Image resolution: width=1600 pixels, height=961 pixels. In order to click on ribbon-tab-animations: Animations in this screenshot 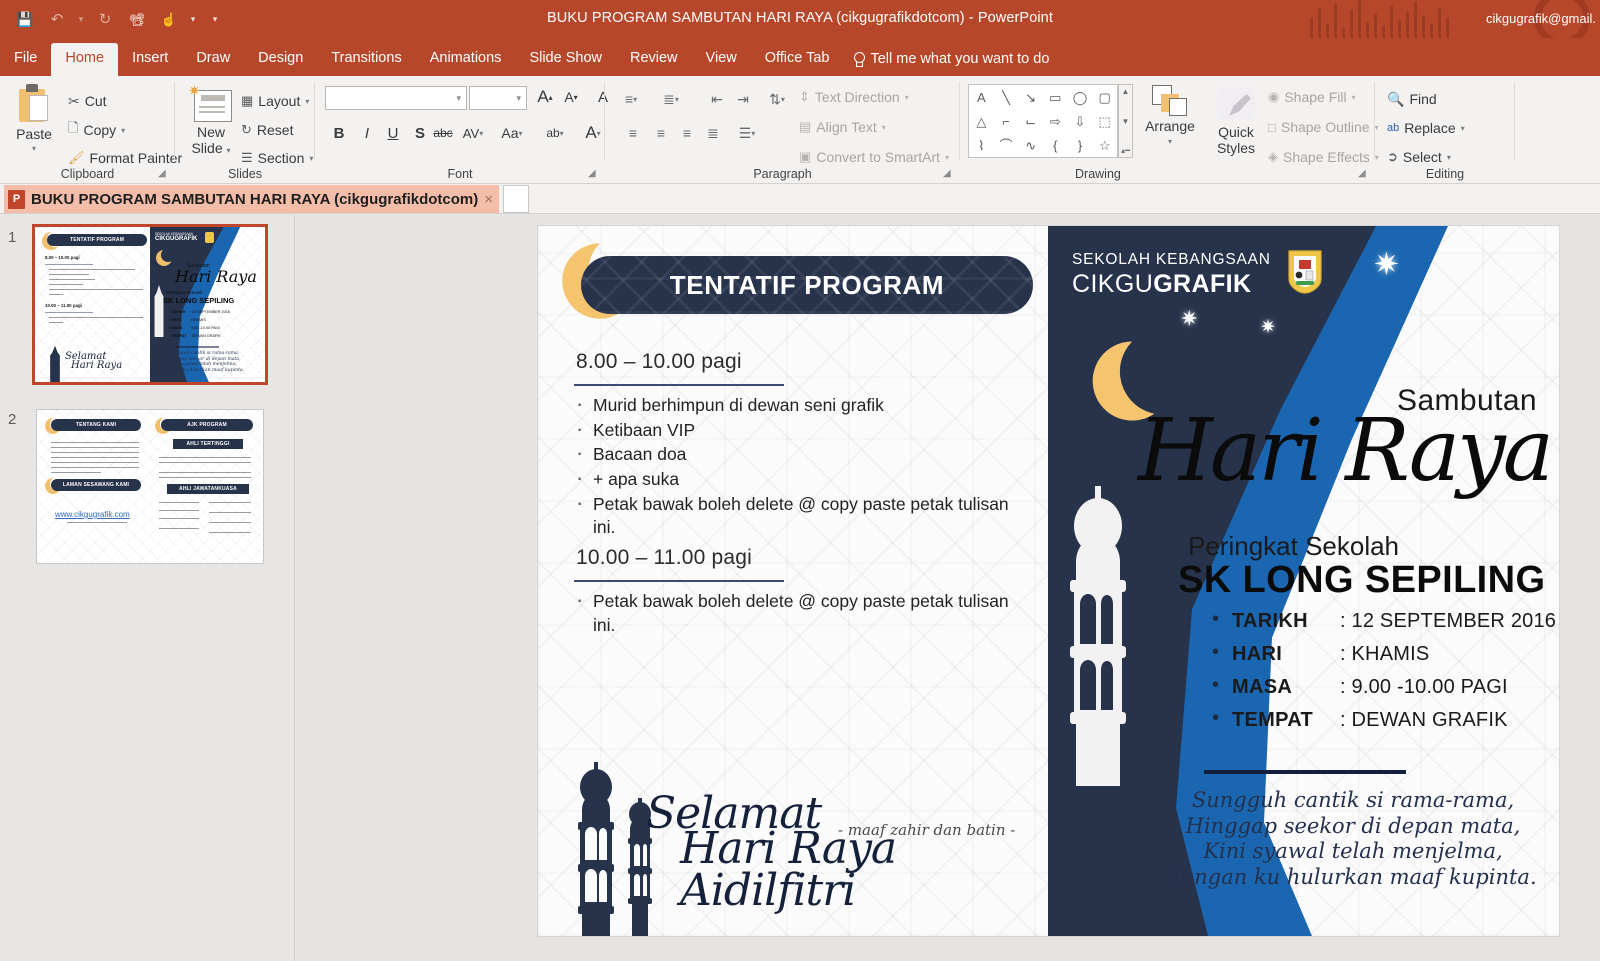, I will do `click(466, 59)`.